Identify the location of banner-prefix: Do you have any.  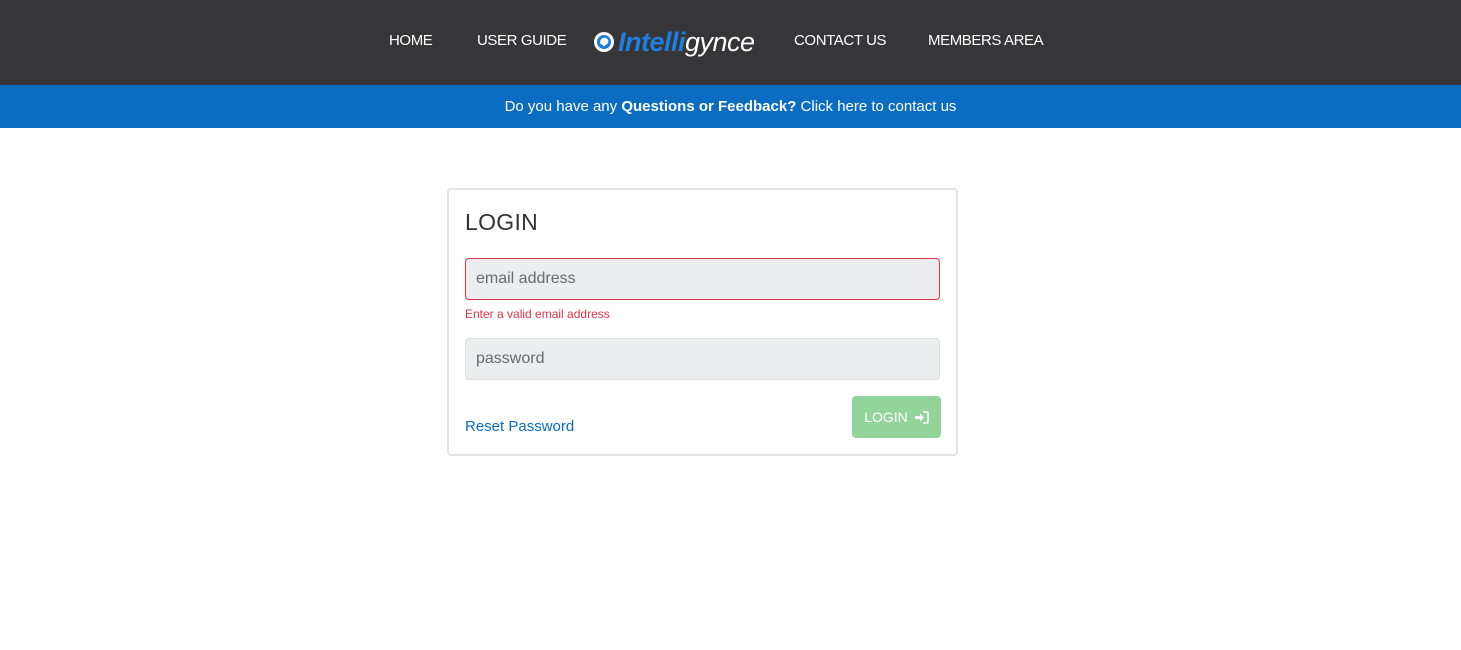
(563, 106).